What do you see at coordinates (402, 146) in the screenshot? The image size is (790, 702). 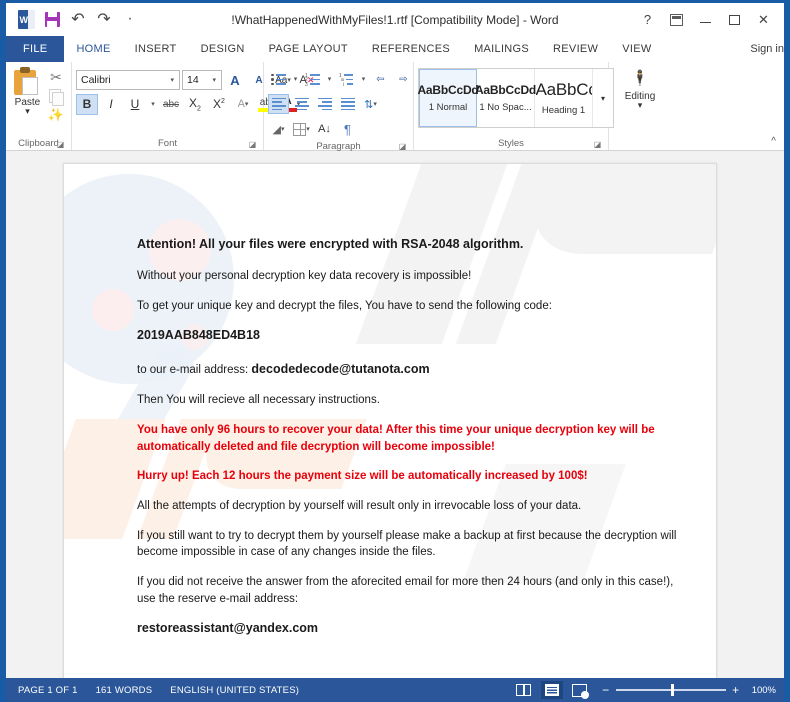 I see `paragraph-dialog-launcher-icon: ◪` at bounding box center [402, 146].